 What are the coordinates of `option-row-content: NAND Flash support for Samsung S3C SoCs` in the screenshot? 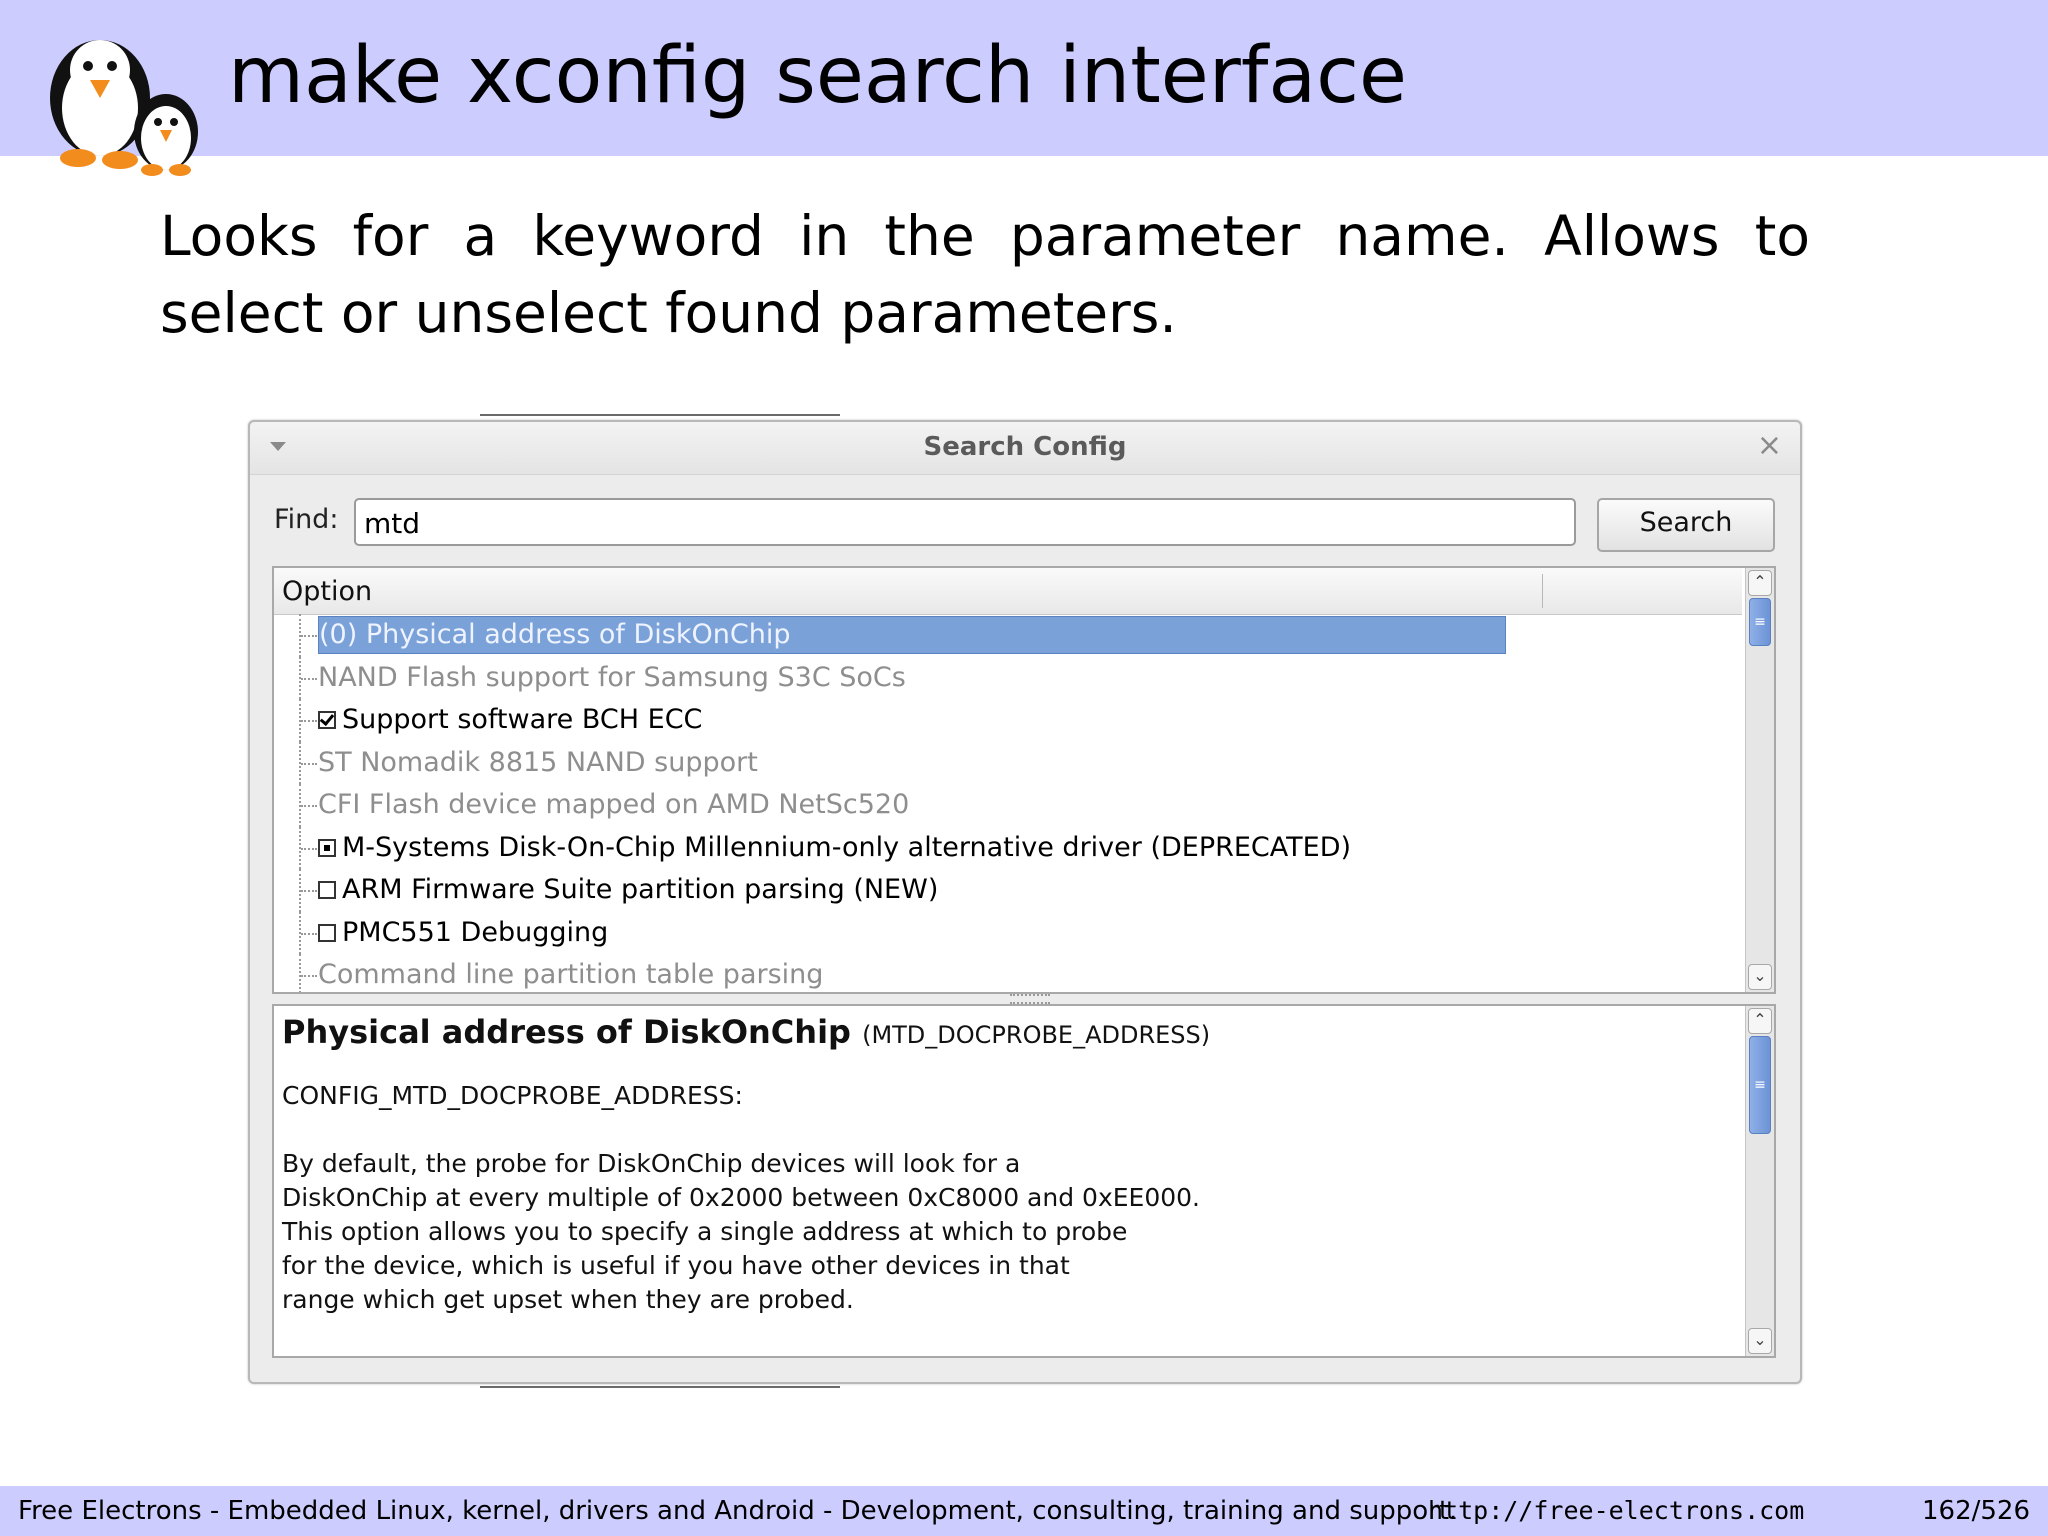 It's located at (612, 678).